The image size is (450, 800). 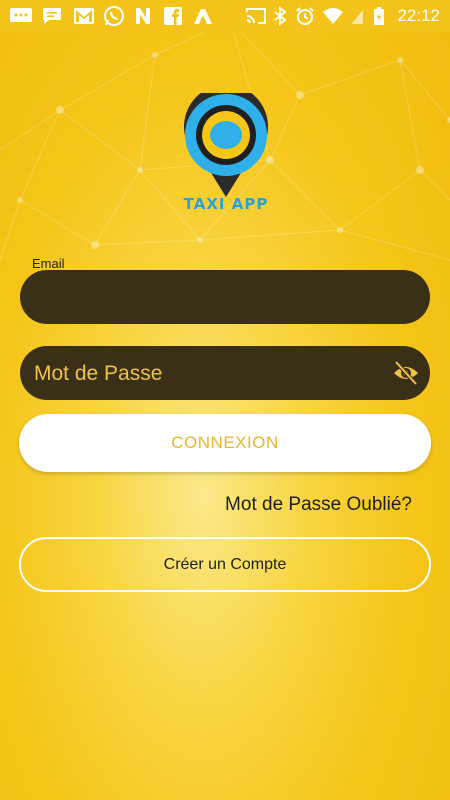 I want to click on cast-icon, so click(x=256, y=16).